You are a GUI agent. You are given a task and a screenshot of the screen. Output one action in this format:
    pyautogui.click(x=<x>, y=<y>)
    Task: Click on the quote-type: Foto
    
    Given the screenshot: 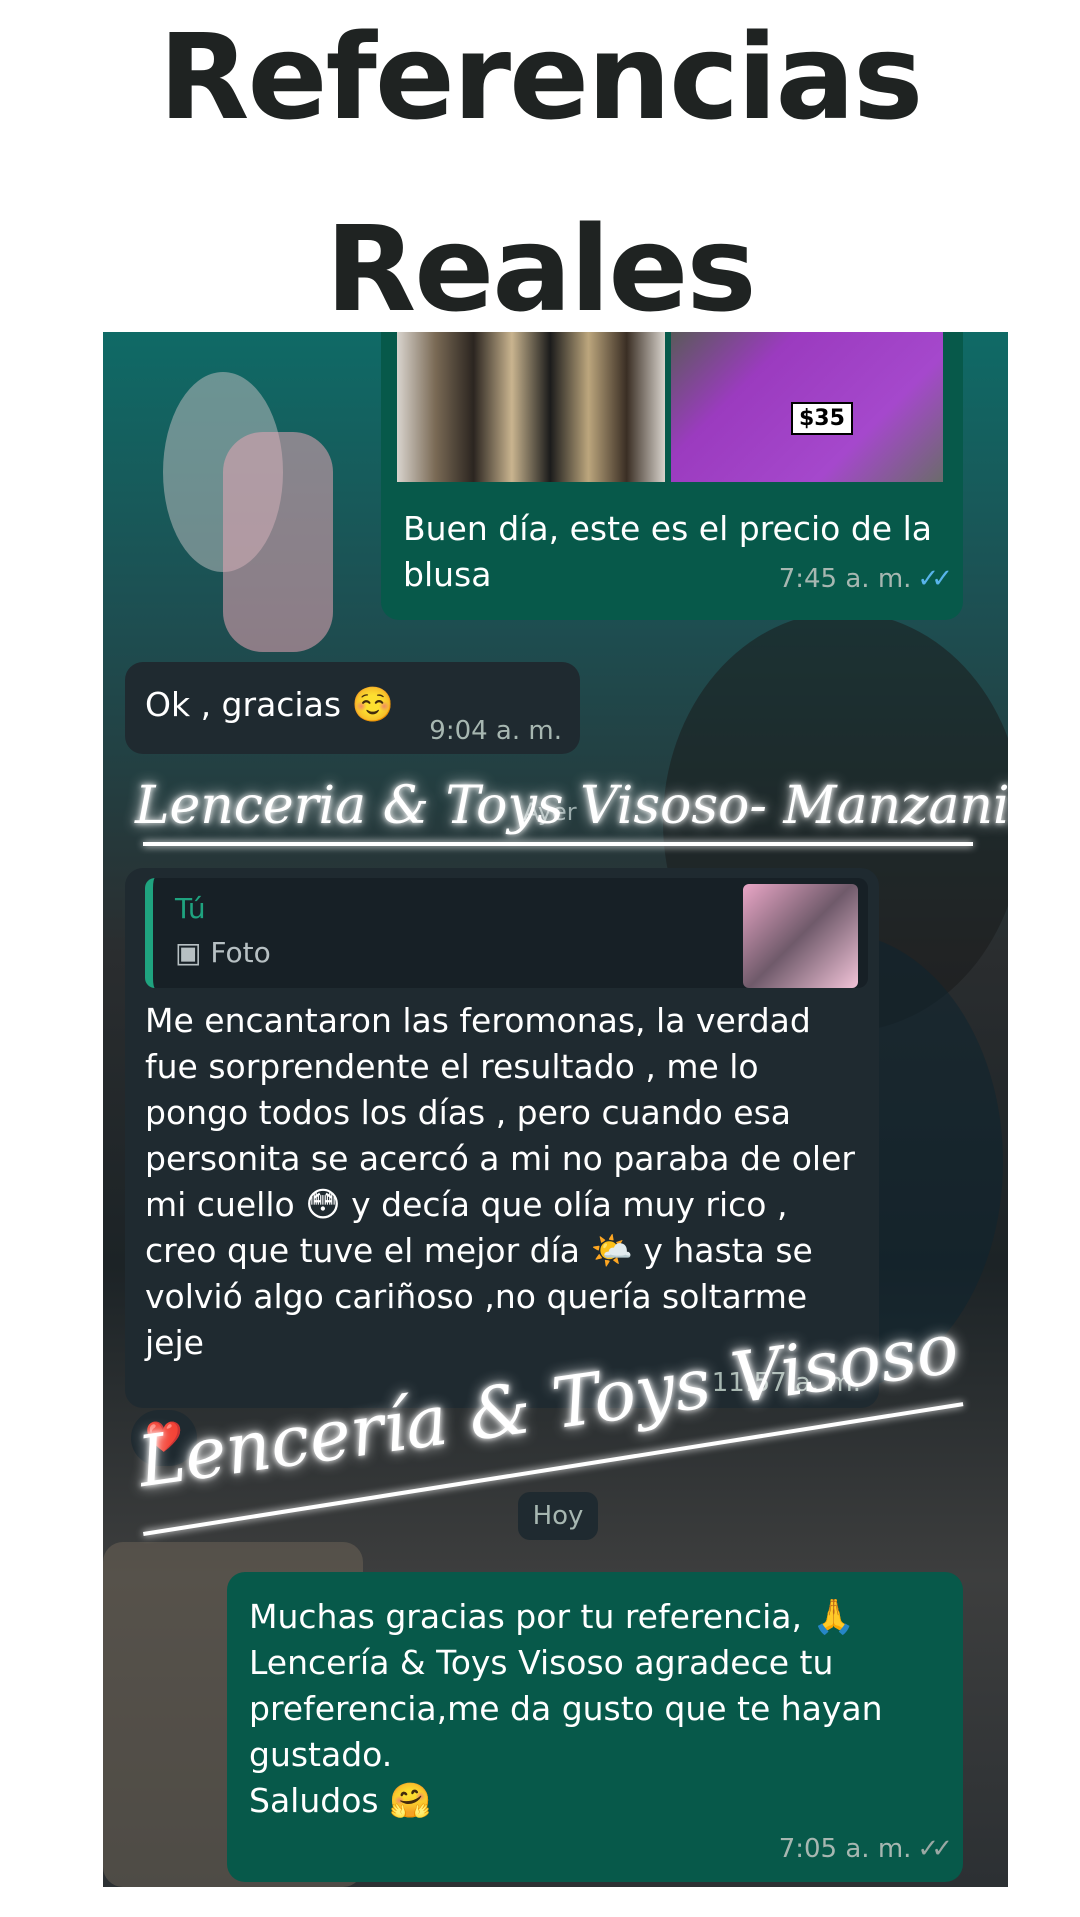 What is the action you would take?
    pyautogui.click(x=240, y=952)
    